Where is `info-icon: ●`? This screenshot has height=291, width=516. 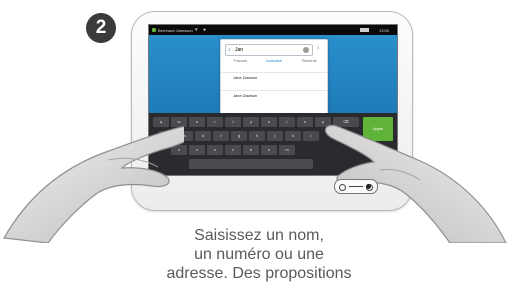 info-icon: ● is located at coordinates (204, 30).